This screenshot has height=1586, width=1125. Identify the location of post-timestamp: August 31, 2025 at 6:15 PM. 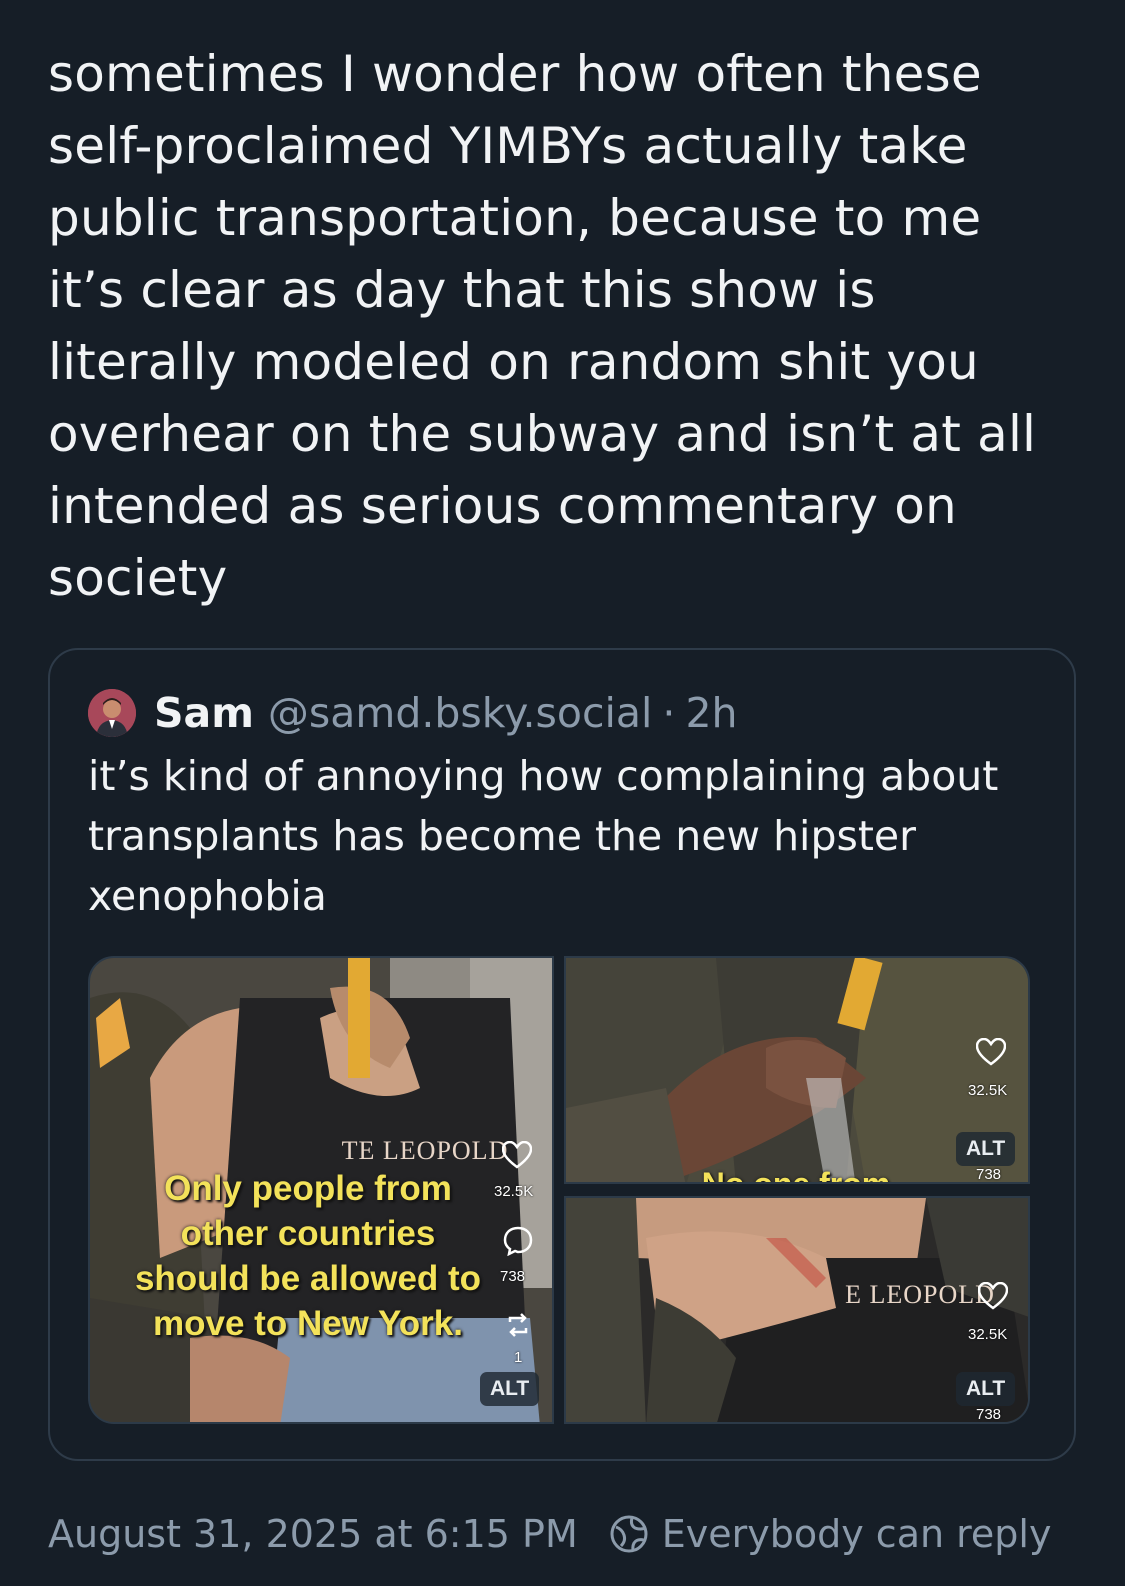
(313, 1534).